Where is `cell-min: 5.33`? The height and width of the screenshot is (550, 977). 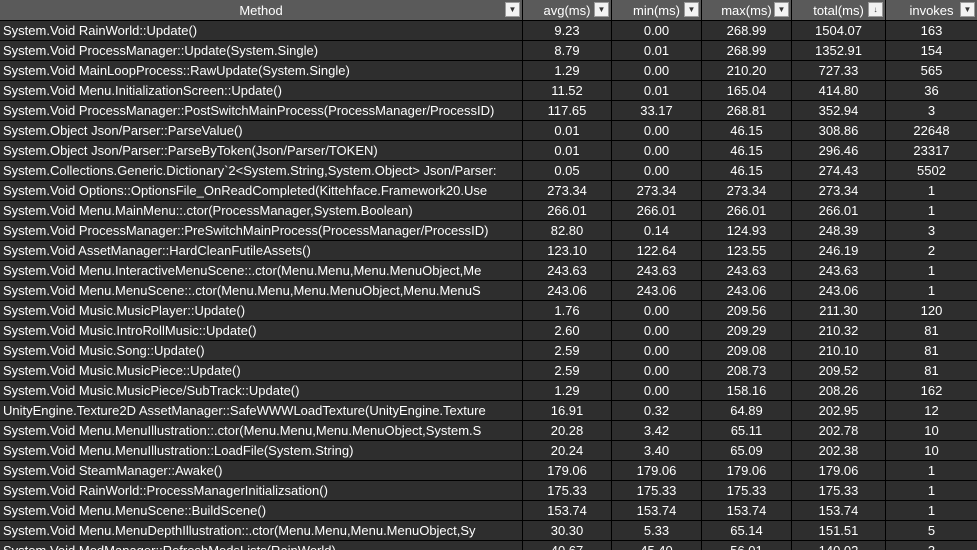
cell-min: 5.33 is located at coordinates (657, 530).